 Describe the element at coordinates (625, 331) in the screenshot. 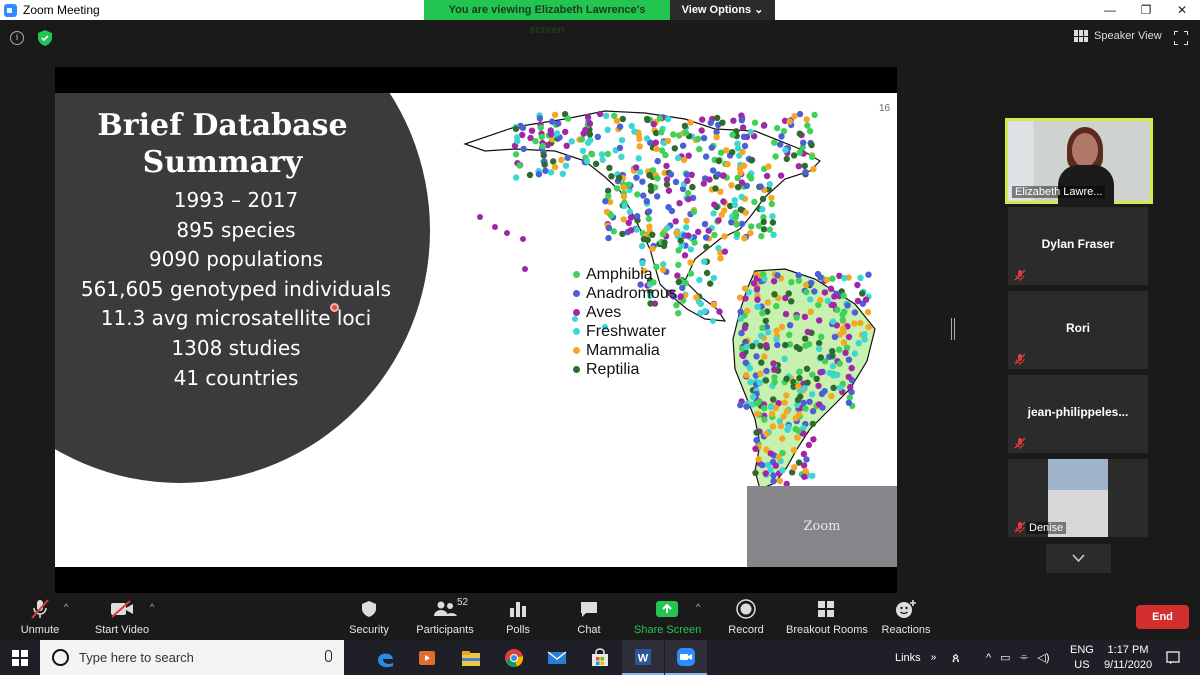

I see `legend-item: Freshwater` at that location.